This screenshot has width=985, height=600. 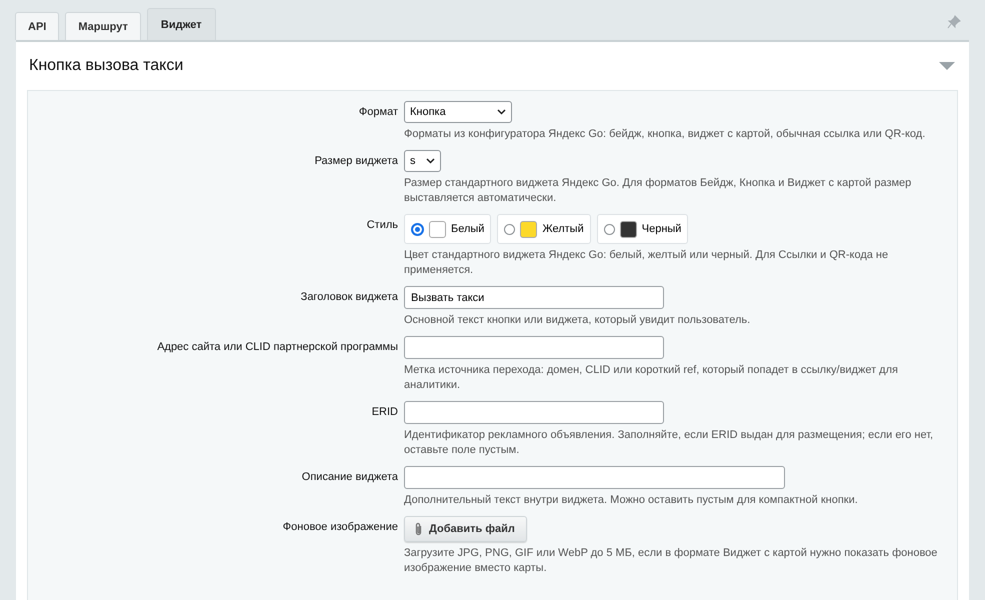 What do you see at coordinates (534, 297) in the screenshot?
I see `input-field: Вызвать такси` at bounding box center [534, 297].